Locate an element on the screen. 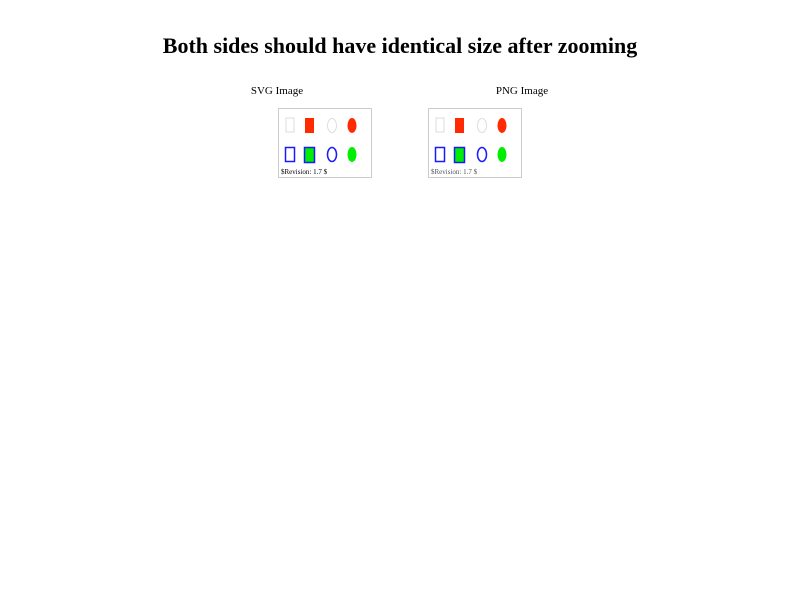  svg-revision-text: $Revision: 1.7 $ is located at coordinates (304, 172).